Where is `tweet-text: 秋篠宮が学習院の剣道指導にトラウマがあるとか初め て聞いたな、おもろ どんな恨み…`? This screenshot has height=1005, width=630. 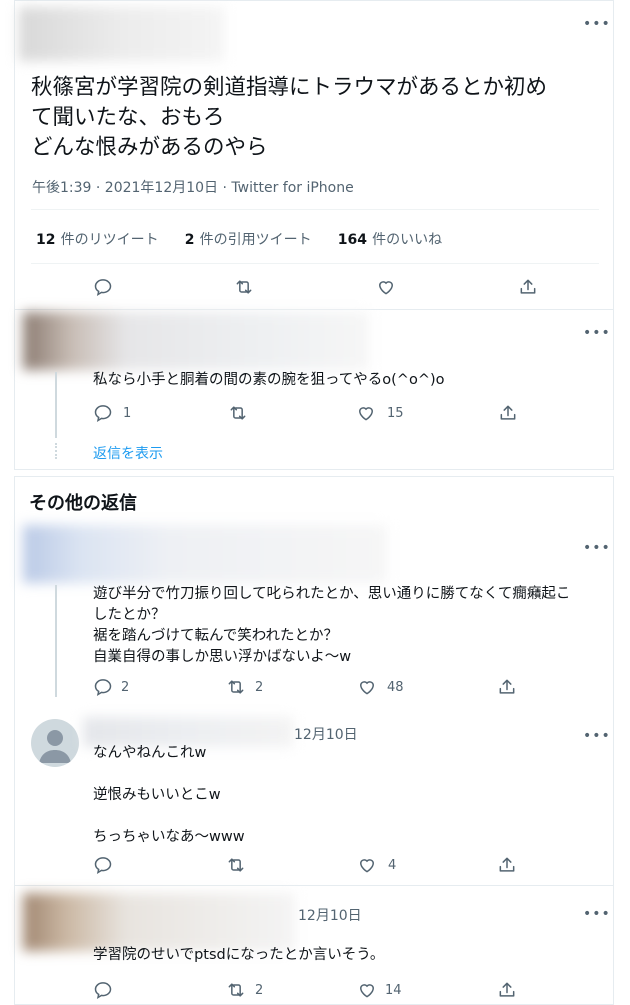
tweet-text: 秋篠宮が学習院の剣道指導にトラウマがあるとか初め て聞いたな、おもろ どんな恨み… is located at coordinates (289, 117).